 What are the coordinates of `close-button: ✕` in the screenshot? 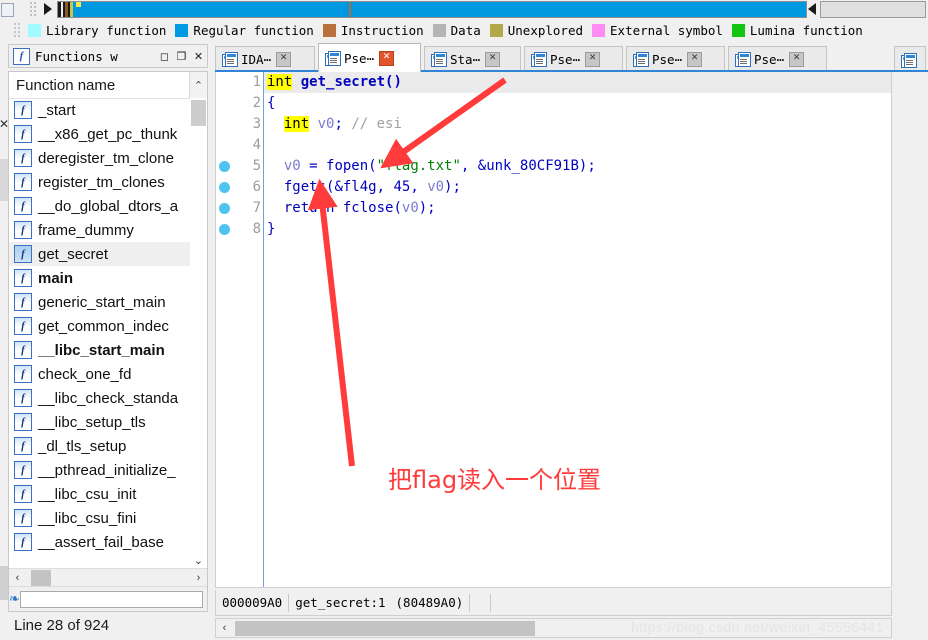 It's located at (198, 56).